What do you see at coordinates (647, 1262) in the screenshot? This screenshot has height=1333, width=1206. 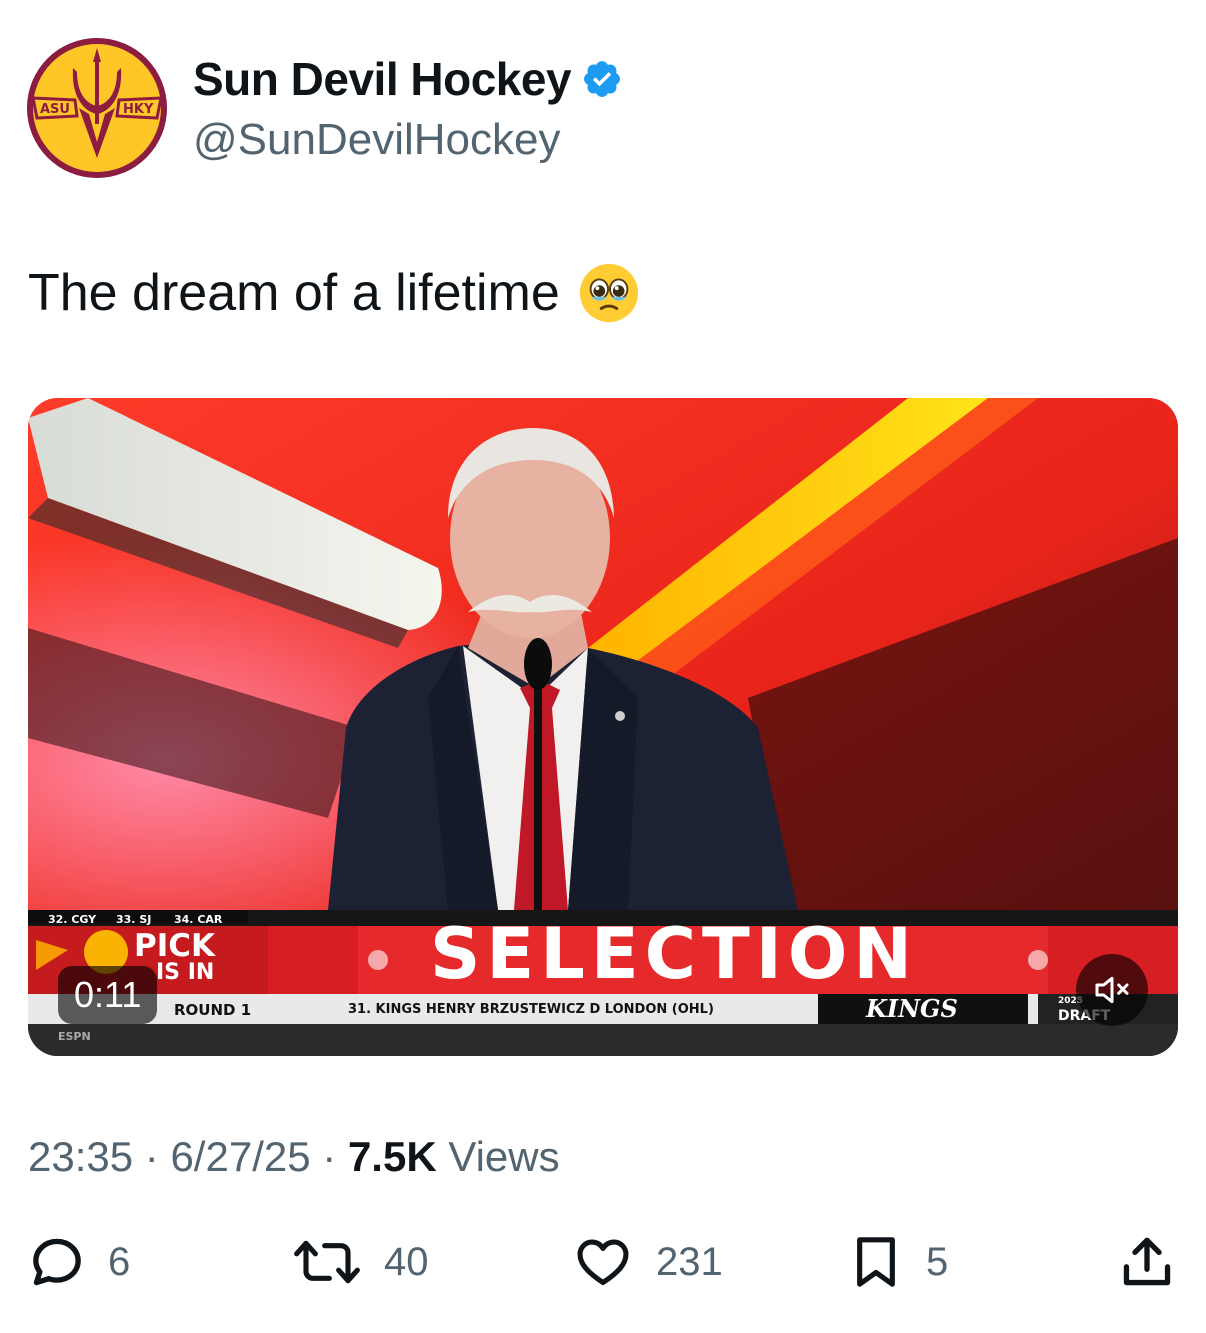 I see `like-button: 231` at bounding box center [647, 1262].